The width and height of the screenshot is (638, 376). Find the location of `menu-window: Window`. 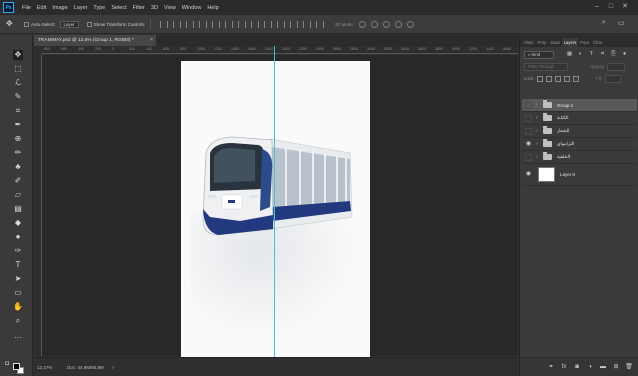

menu-window: Window is located at coordinates (192, 8).